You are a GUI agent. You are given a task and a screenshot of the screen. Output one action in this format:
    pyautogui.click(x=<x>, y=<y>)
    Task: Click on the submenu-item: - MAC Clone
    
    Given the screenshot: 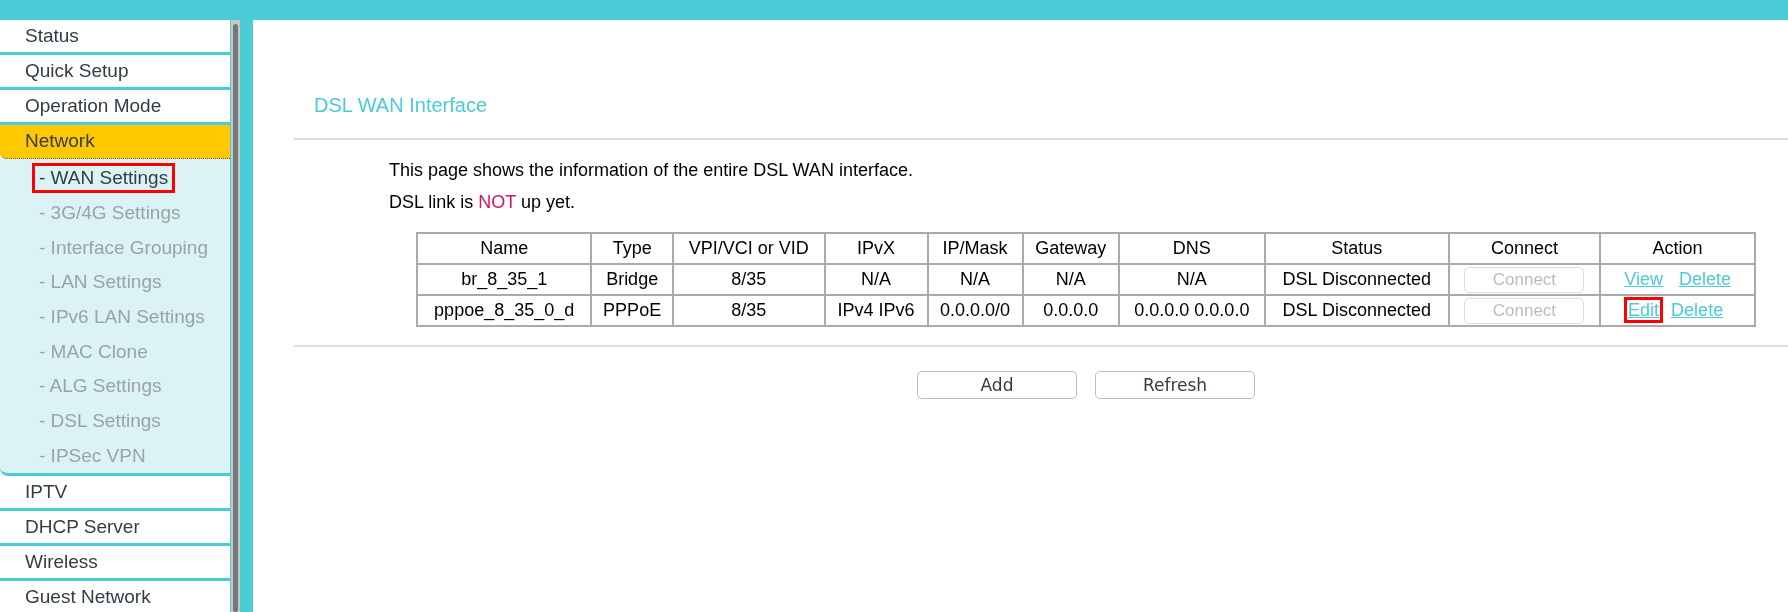 What is the action you would take?
    pyautogui.click(x=93, y=351)
    